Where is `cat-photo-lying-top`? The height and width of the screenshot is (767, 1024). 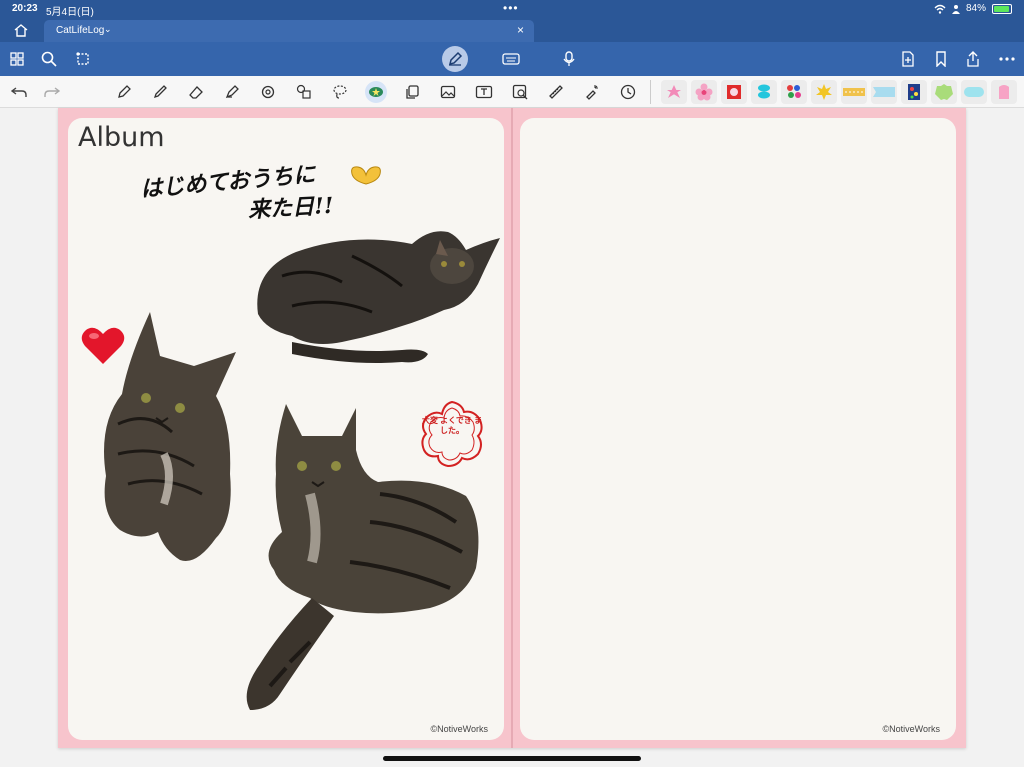
cat-photo-lying-top is located at coordinates (377, 297).